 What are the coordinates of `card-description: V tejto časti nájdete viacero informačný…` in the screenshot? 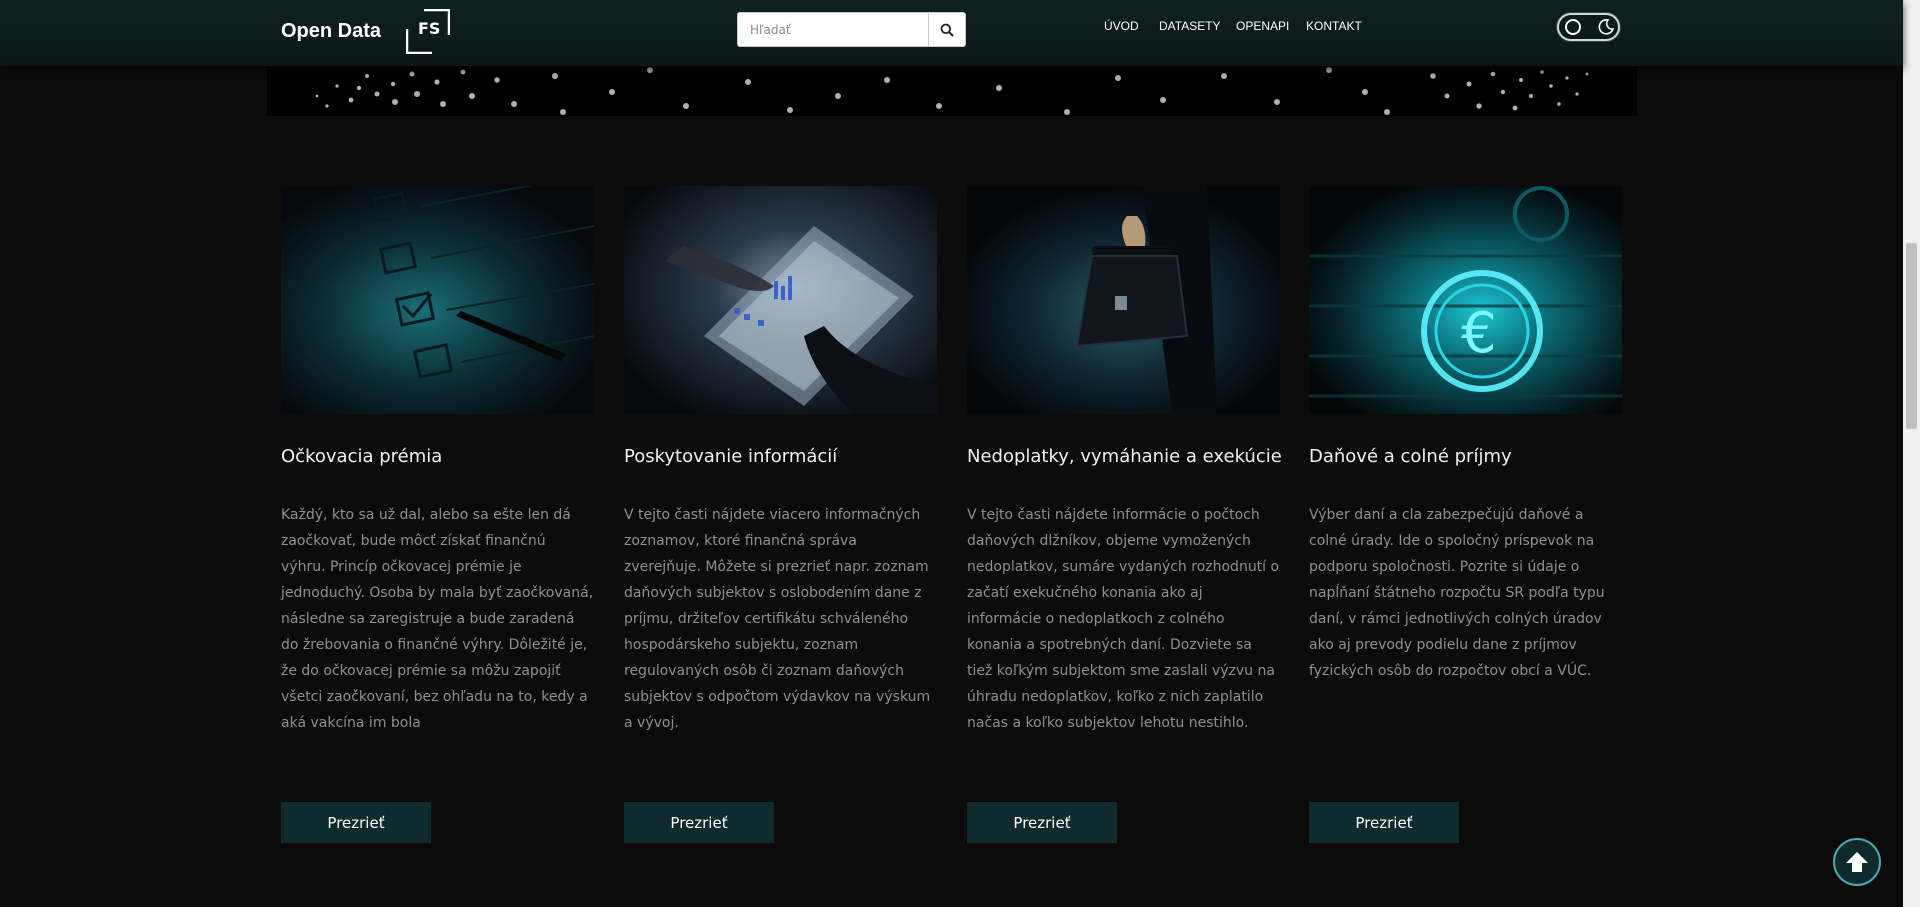 It's located at (777, 619).